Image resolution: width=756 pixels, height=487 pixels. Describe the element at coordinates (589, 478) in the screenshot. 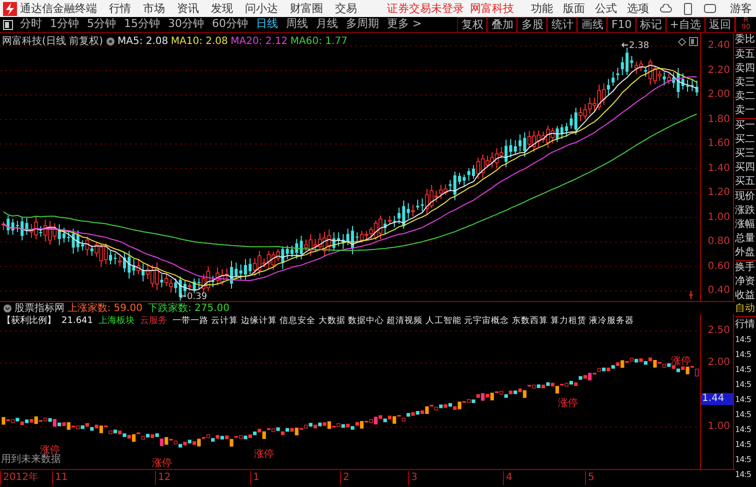

I see `axis-label: 5` at that location.